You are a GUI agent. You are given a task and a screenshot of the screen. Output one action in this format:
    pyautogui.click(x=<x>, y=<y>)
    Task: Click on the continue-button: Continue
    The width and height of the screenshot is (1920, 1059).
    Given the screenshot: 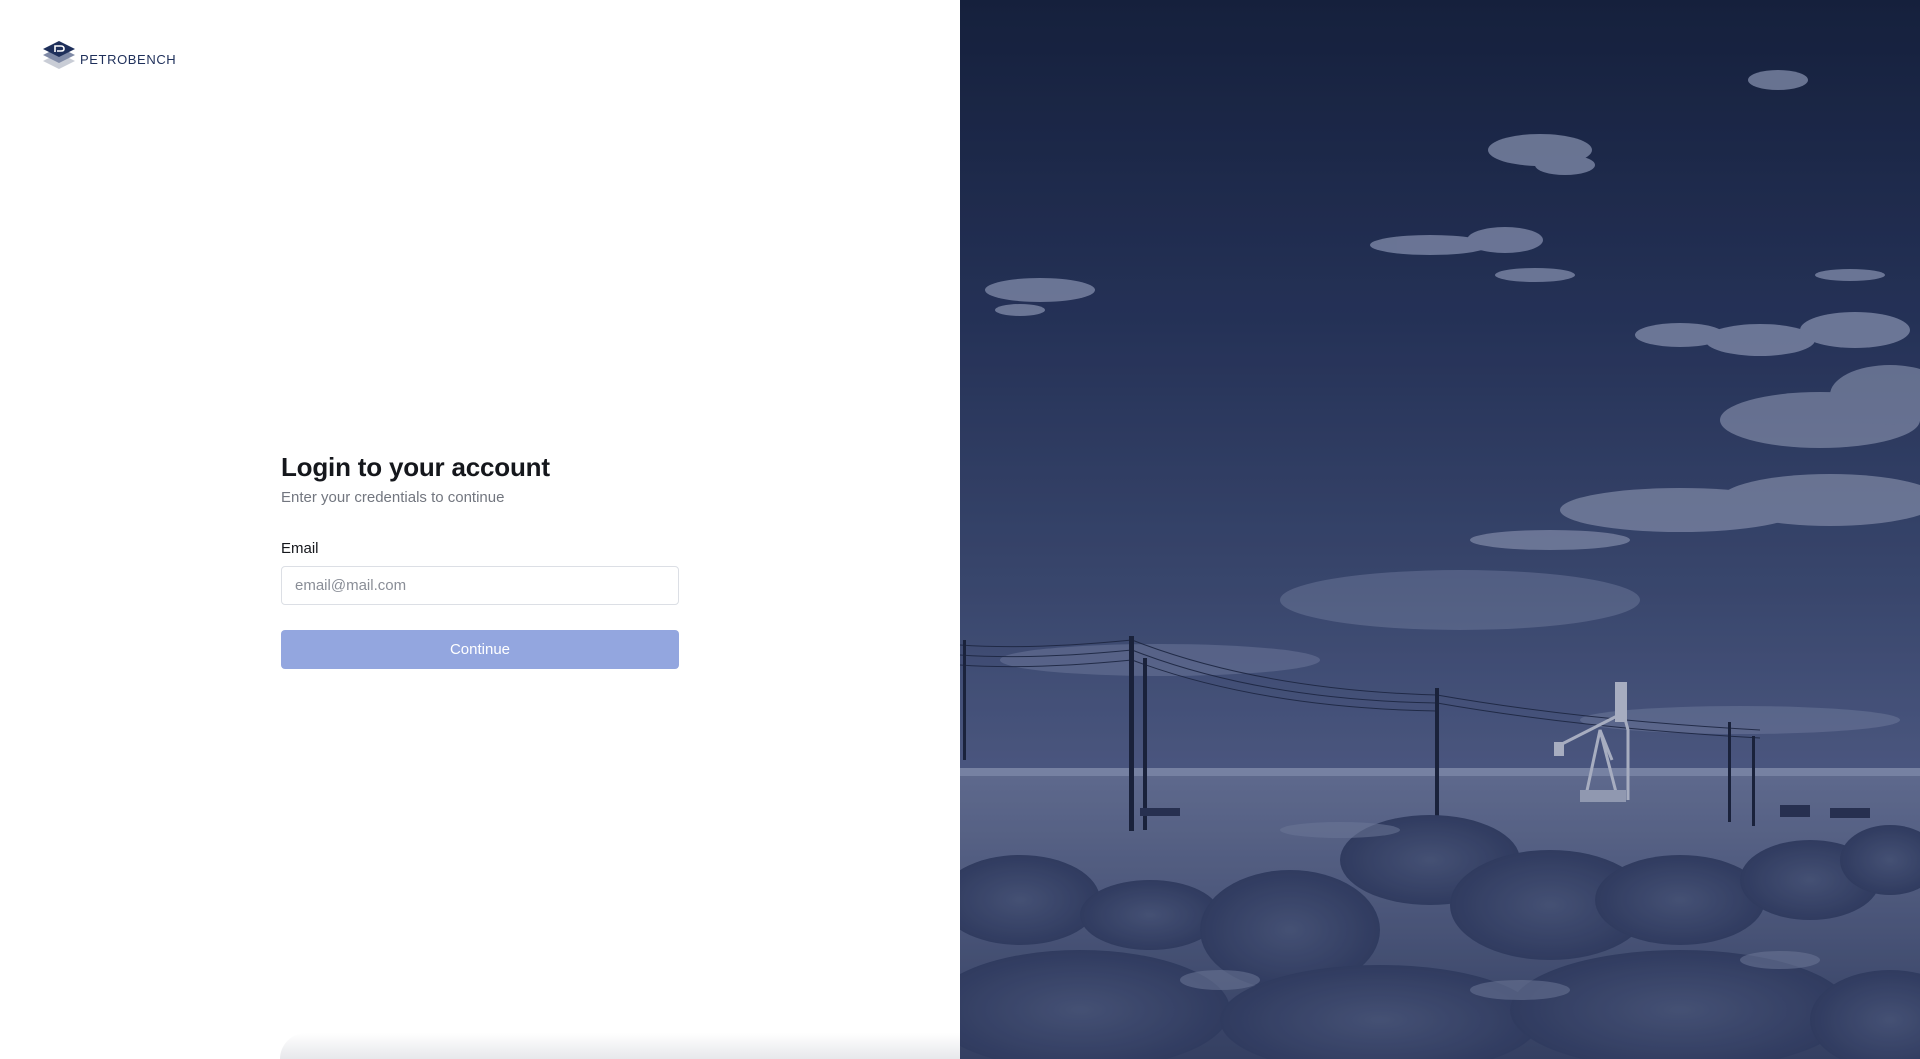 What is the action you would take?
    pyautogui.click(x=480, y=649)
    